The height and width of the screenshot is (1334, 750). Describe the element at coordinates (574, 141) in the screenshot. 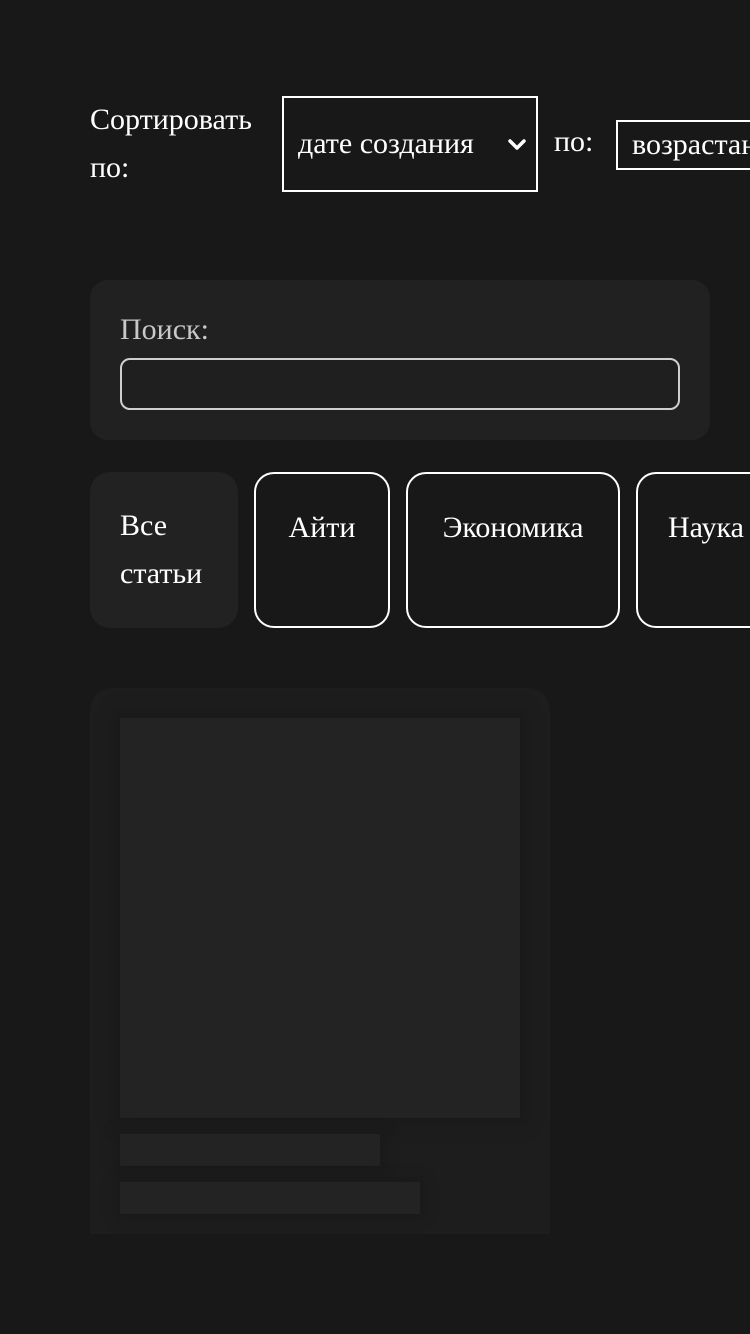

I see `sort-order-label: по:` at that location.